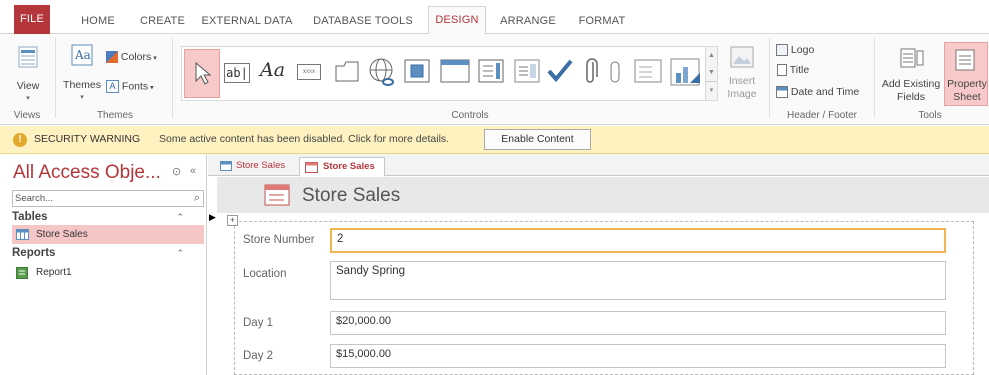 The height and width of the screenshot is (375, 989). Describe the element at coordinates (711, 90) in the screenshot. I see `gallery-more-icon: ▾` at that location.